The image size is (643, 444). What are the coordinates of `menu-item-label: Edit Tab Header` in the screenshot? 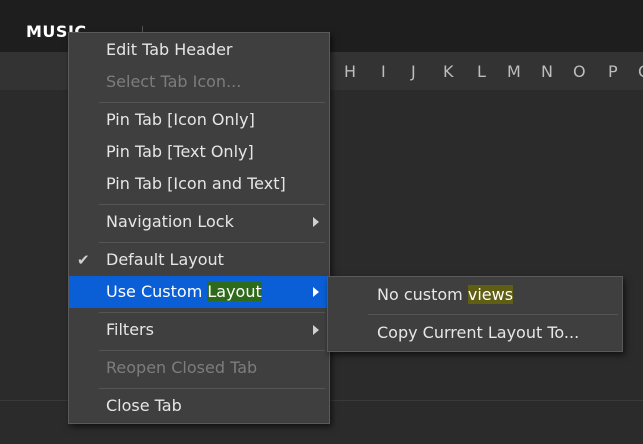 It's located at (169, 49).